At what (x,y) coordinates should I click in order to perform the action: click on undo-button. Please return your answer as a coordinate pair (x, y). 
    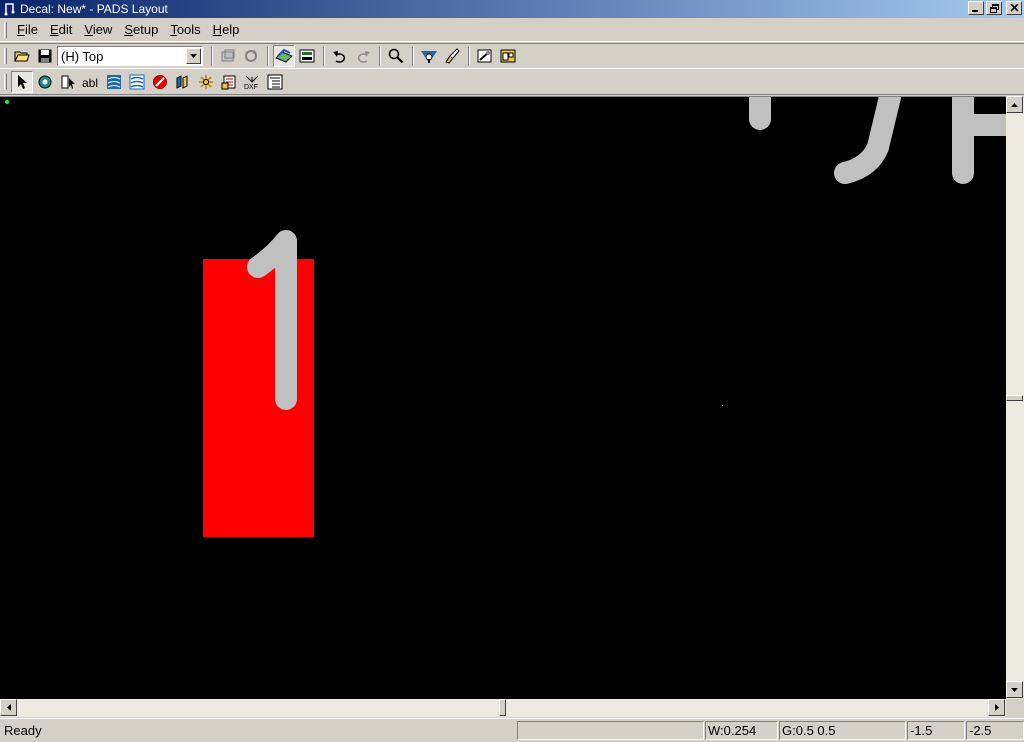
    Looking at the image, I should click on (340, 56).